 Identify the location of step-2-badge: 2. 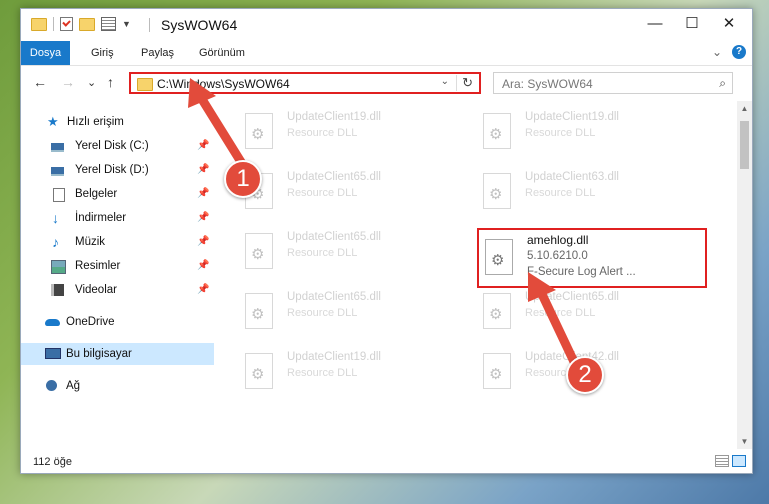
(585, 375).